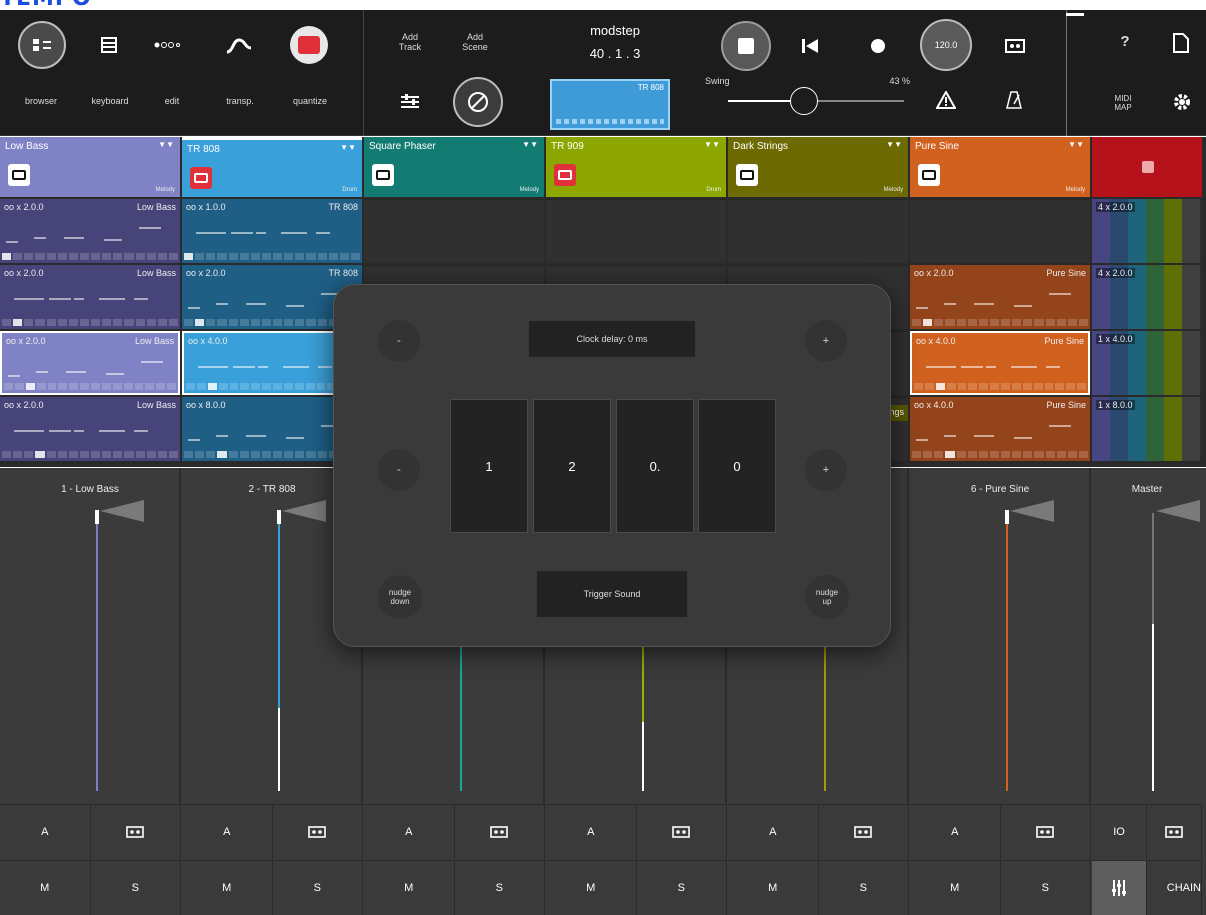  What do you see at coordinates (410, 102) in the screenshot?
I see `mixer-settings-button` at bounding box center [410, 102].